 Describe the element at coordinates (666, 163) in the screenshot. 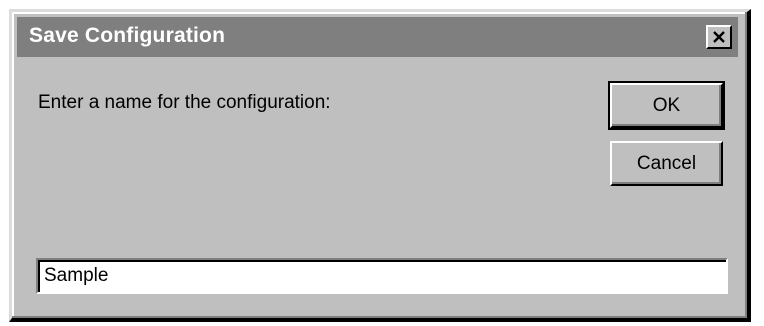

I see `cancel-button: Cancel` at that location.